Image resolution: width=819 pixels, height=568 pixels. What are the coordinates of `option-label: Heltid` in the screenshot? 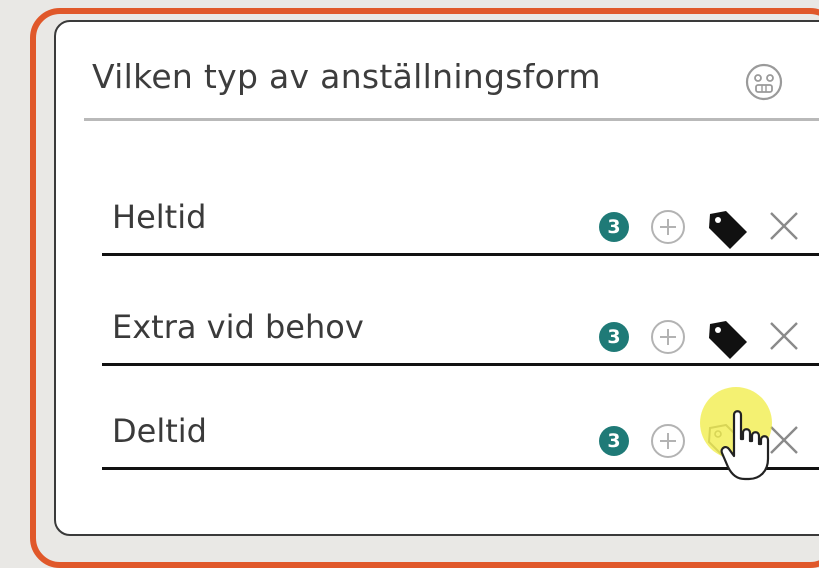 It's located at (159, 217).